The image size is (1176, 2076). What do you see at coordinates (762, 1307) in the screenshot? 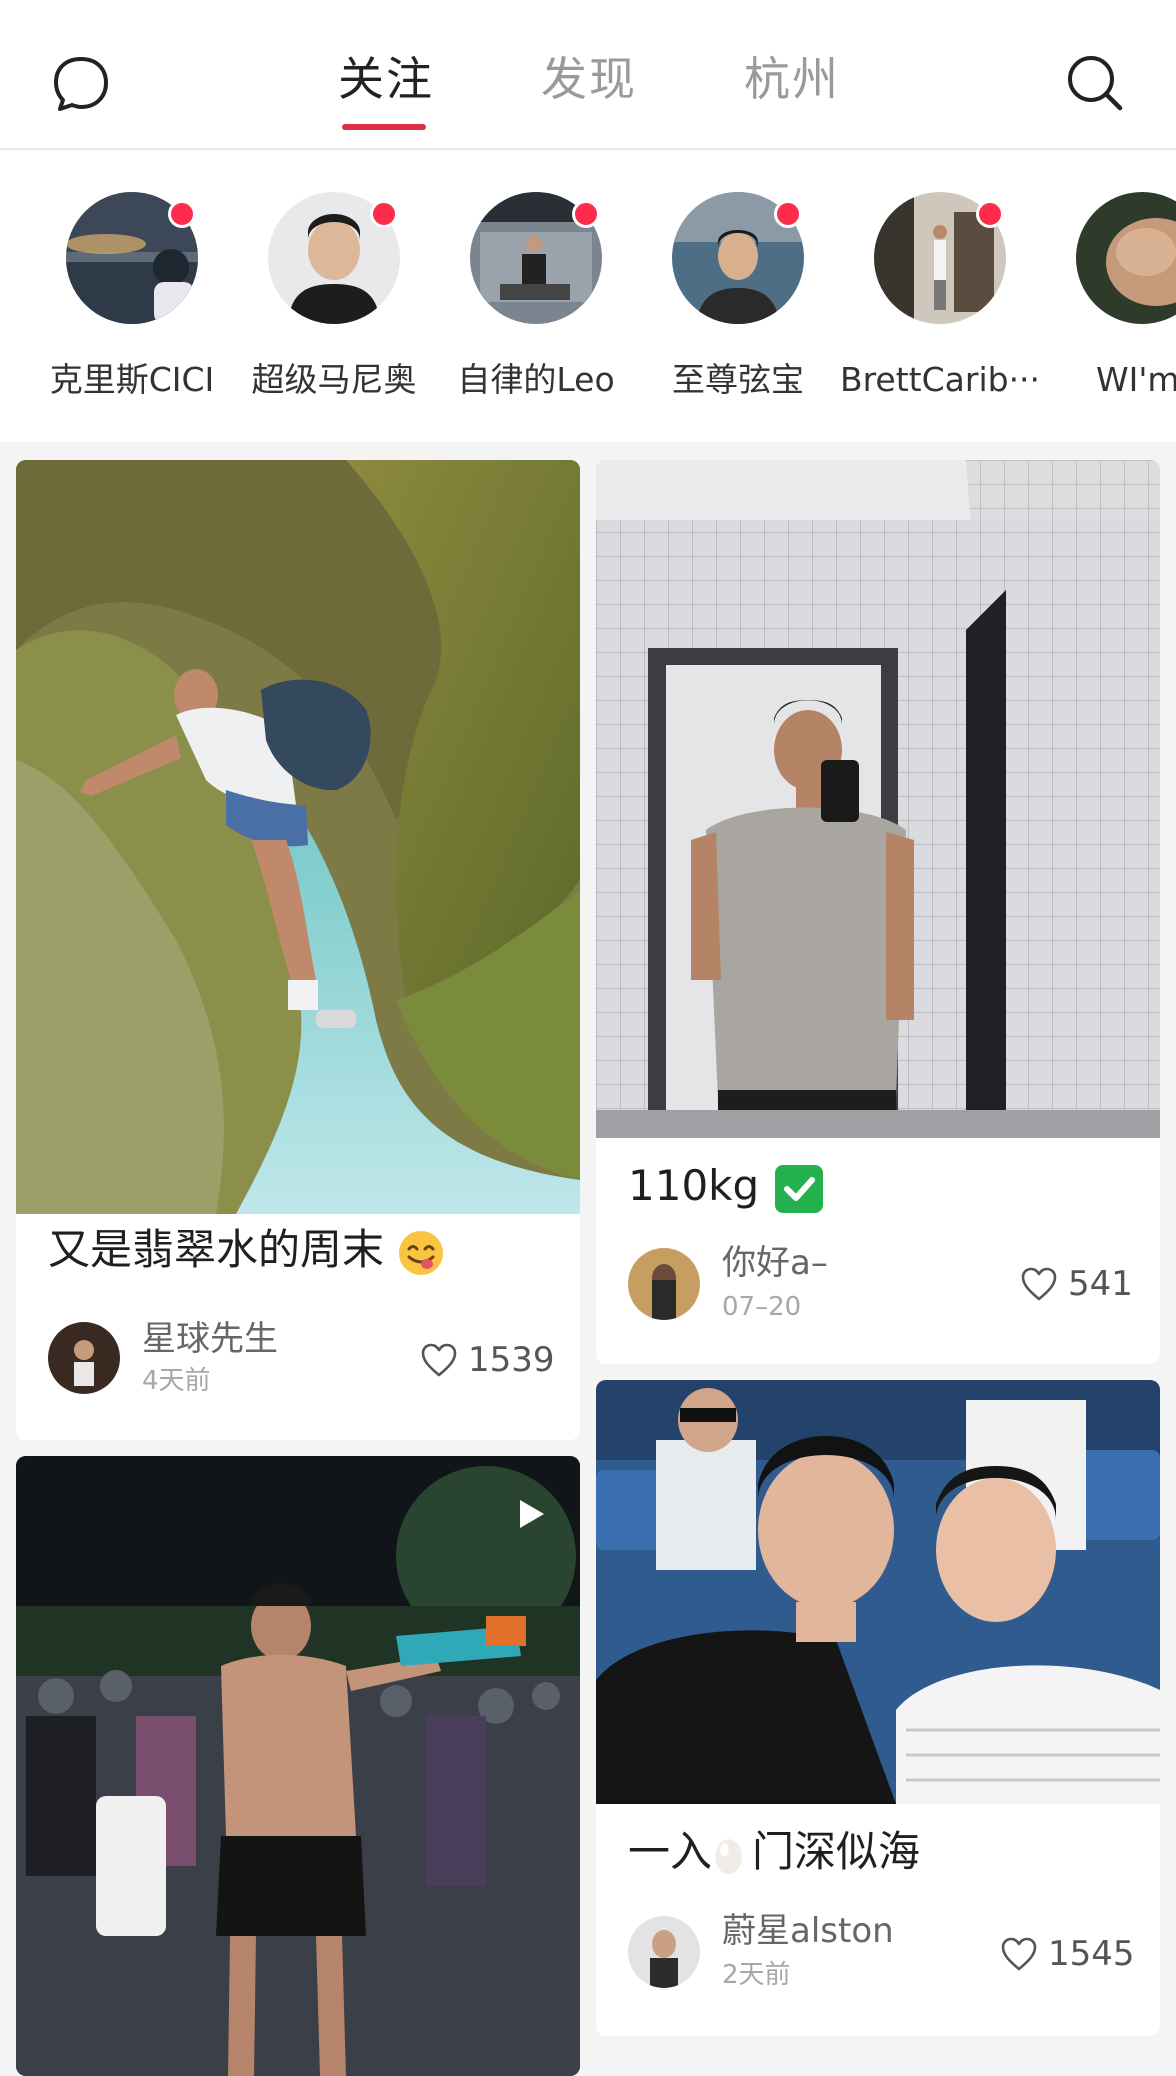
I see `post-date: 07–20` at bounding box center [762, 1307].